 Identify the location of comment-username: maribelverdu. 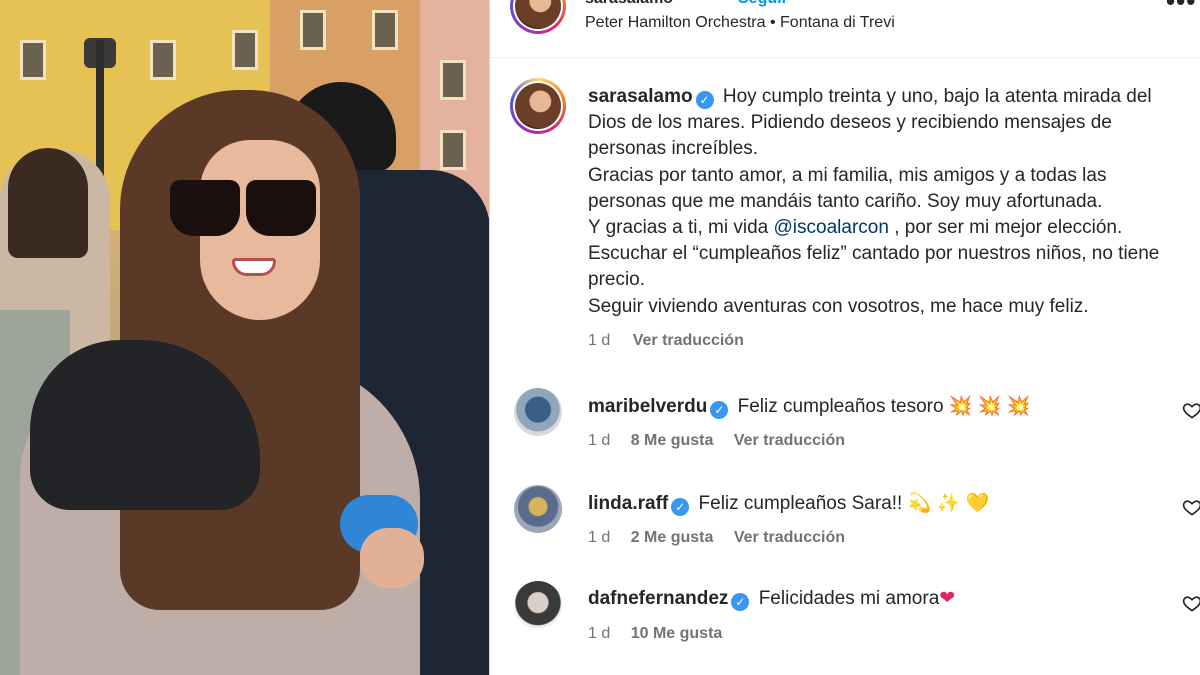
(647, 406).